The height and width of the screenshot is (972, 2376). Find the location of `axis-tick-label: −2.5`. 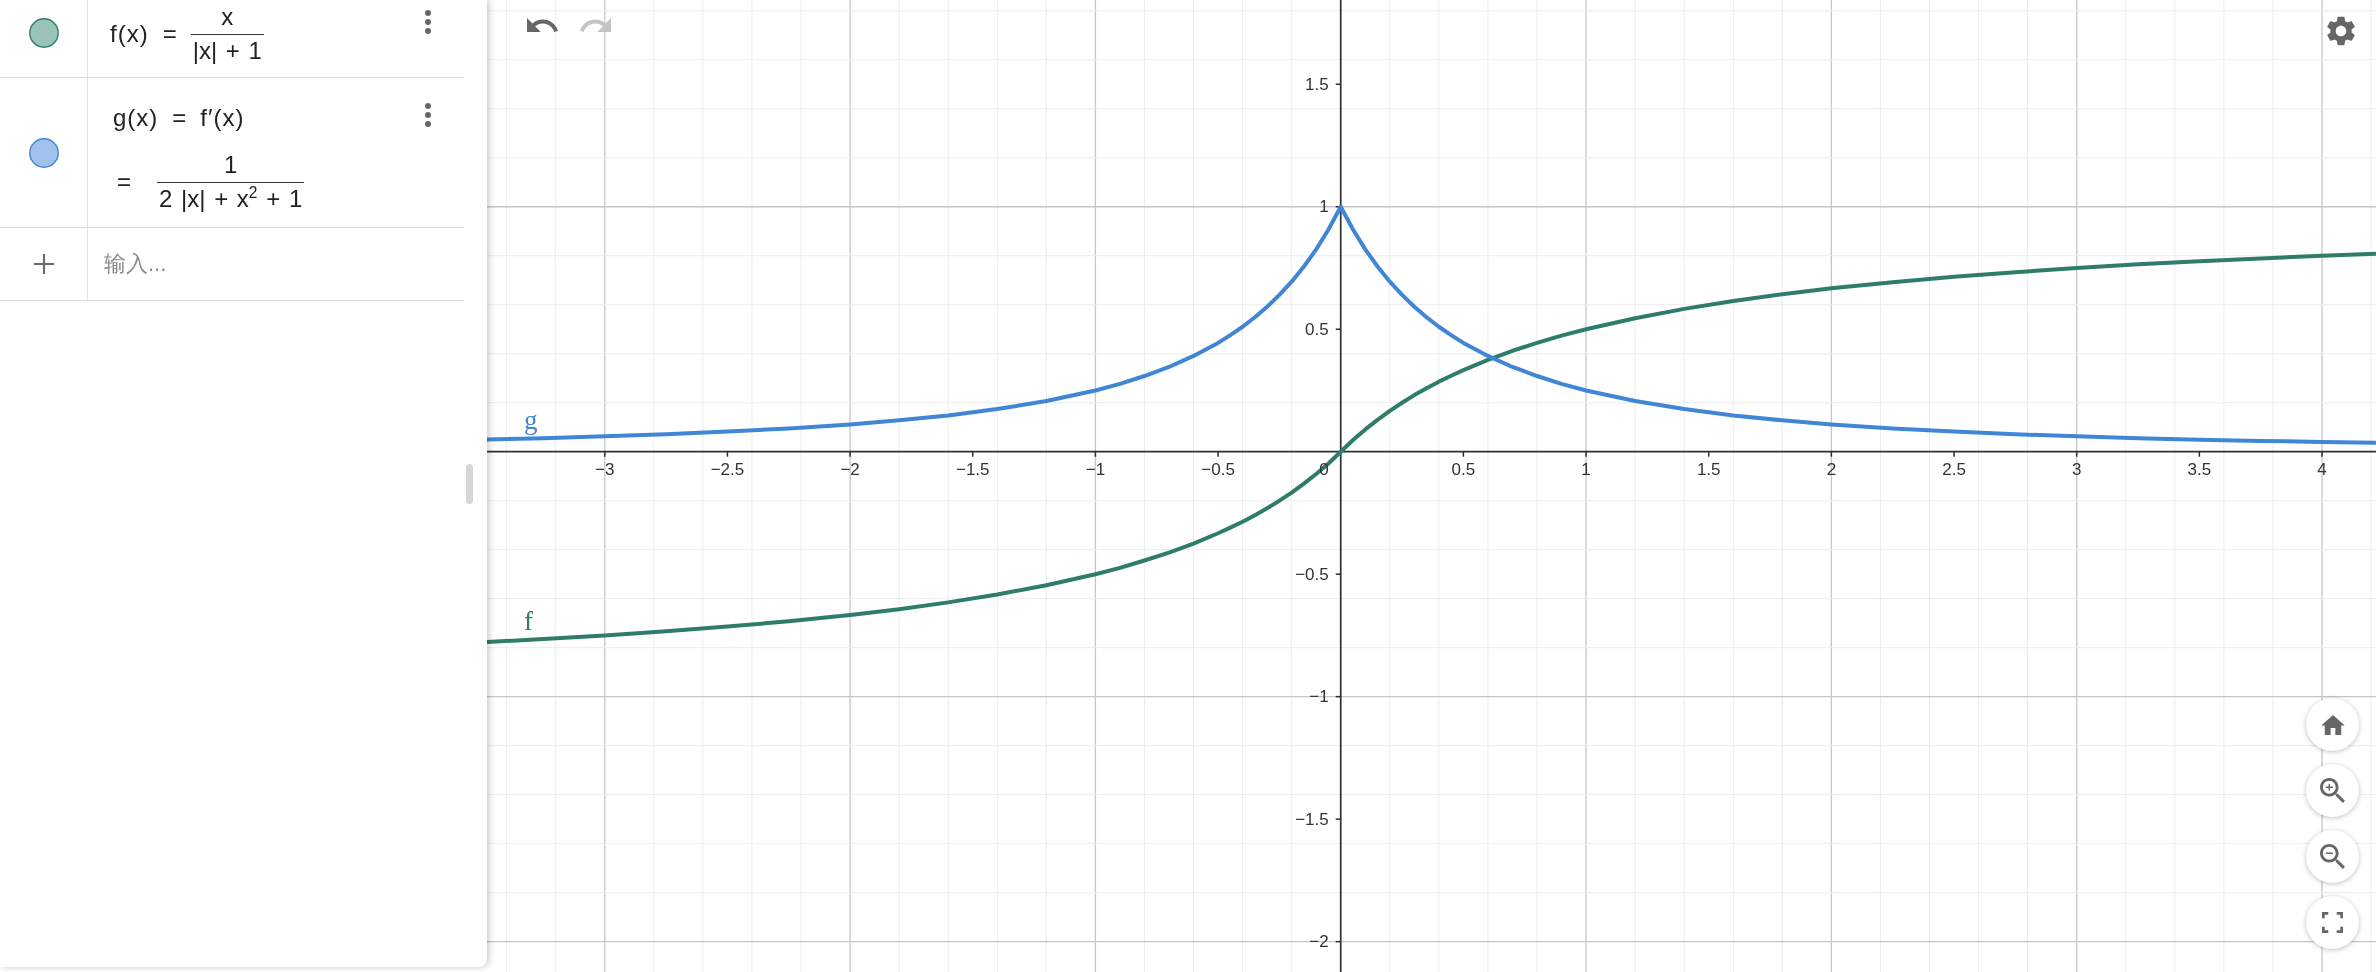

axis-tick-label: −2.5 is located at coordinates (727, 470).